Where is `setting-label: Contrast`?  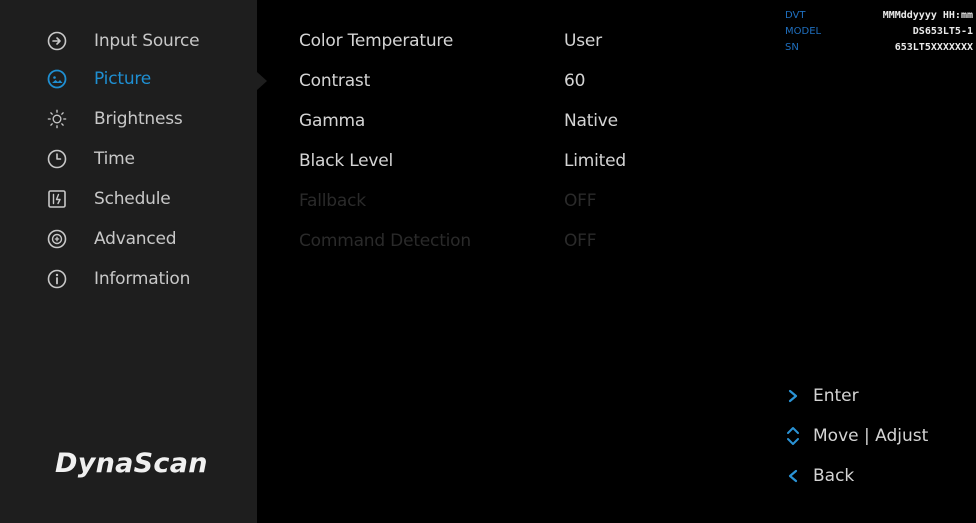 setting-label: Contrast is located at coordinates (335, 81).